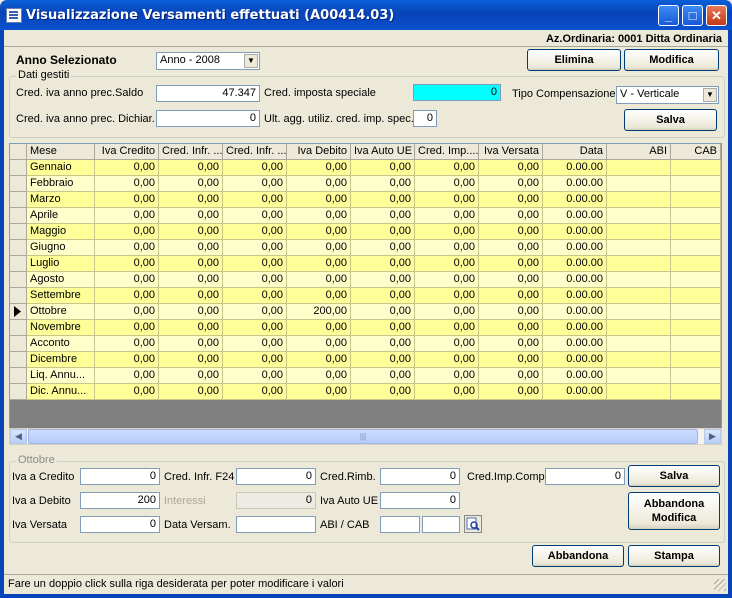 This screenshot has width=732, height=598. Describe the element at coordinates (639, 152) in the screenshot. I see `column-header: ABI` at that location.